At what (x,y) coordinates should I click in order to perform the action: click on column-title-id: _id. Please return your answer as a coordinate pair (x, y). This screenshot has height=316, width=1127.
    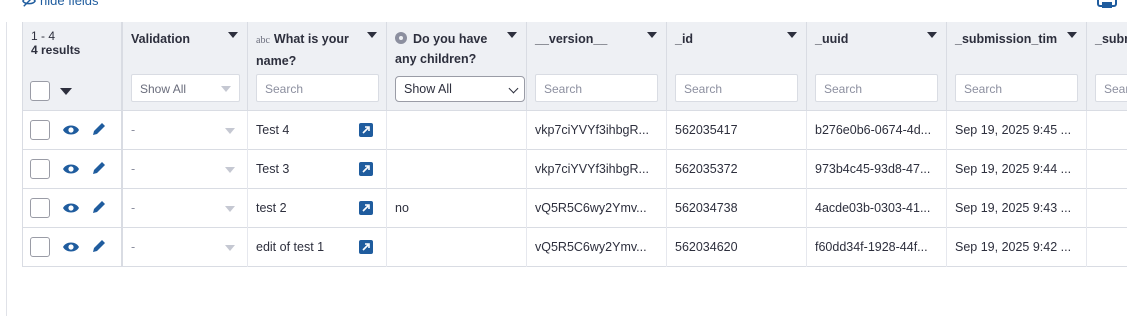
    Looking at the image, I should click on (684, 39).